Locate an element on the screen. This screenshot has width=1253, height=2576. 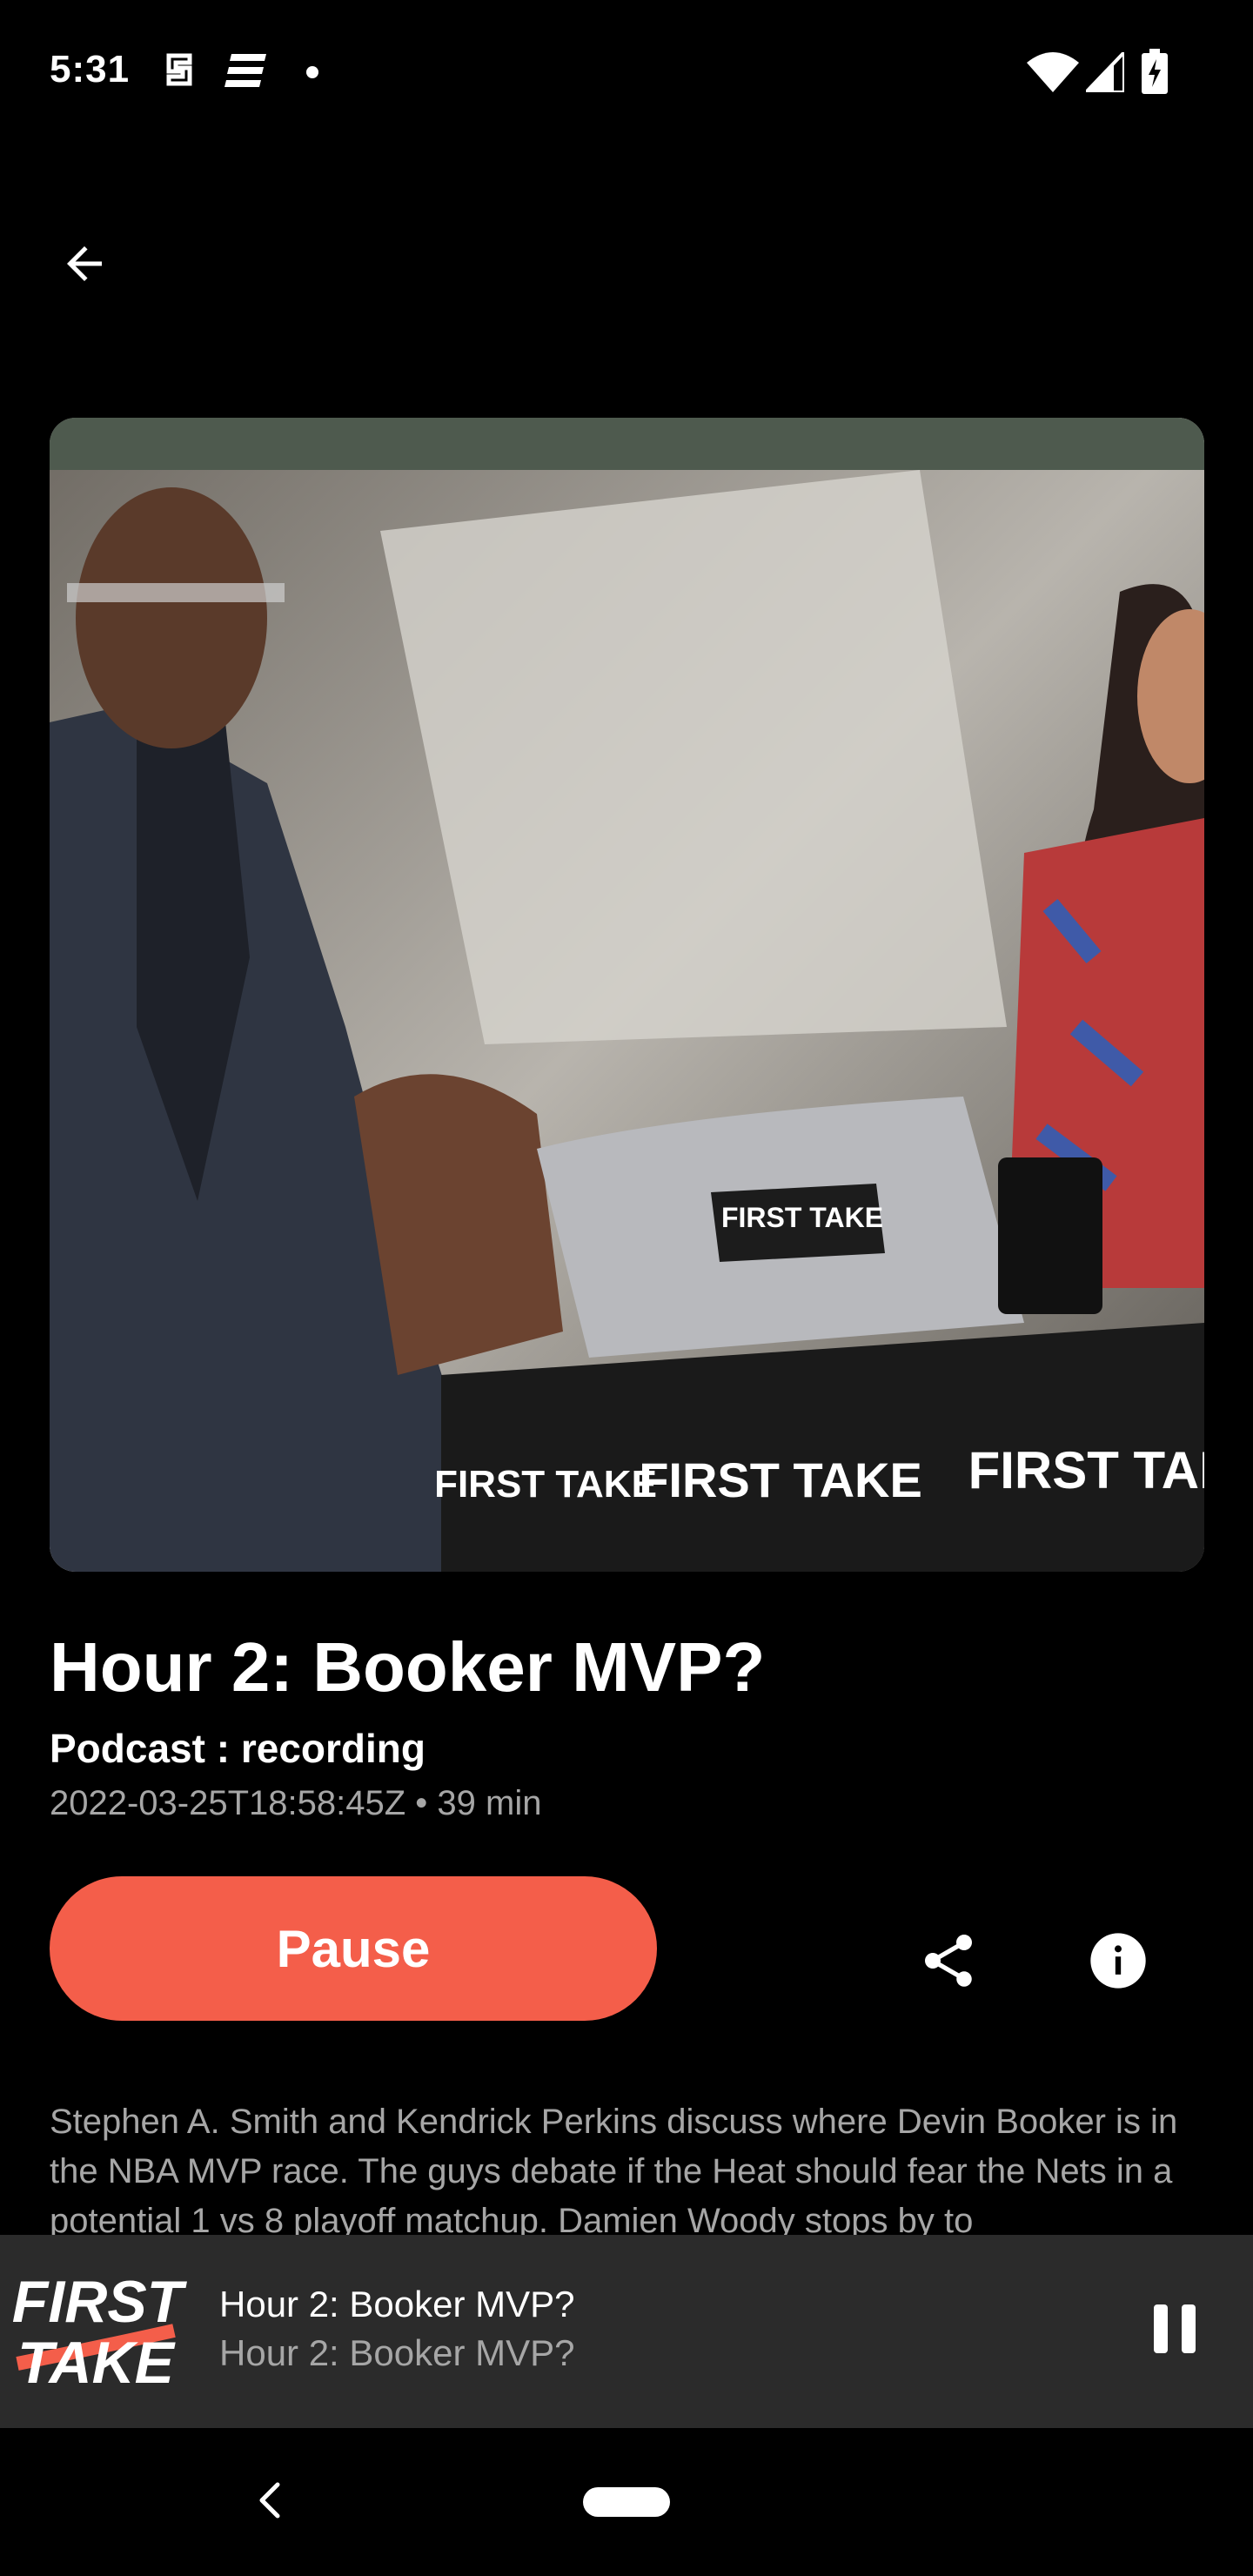
mini-player-title: Hour 2: Booker MVP? is located at coordinates (397, 2304).